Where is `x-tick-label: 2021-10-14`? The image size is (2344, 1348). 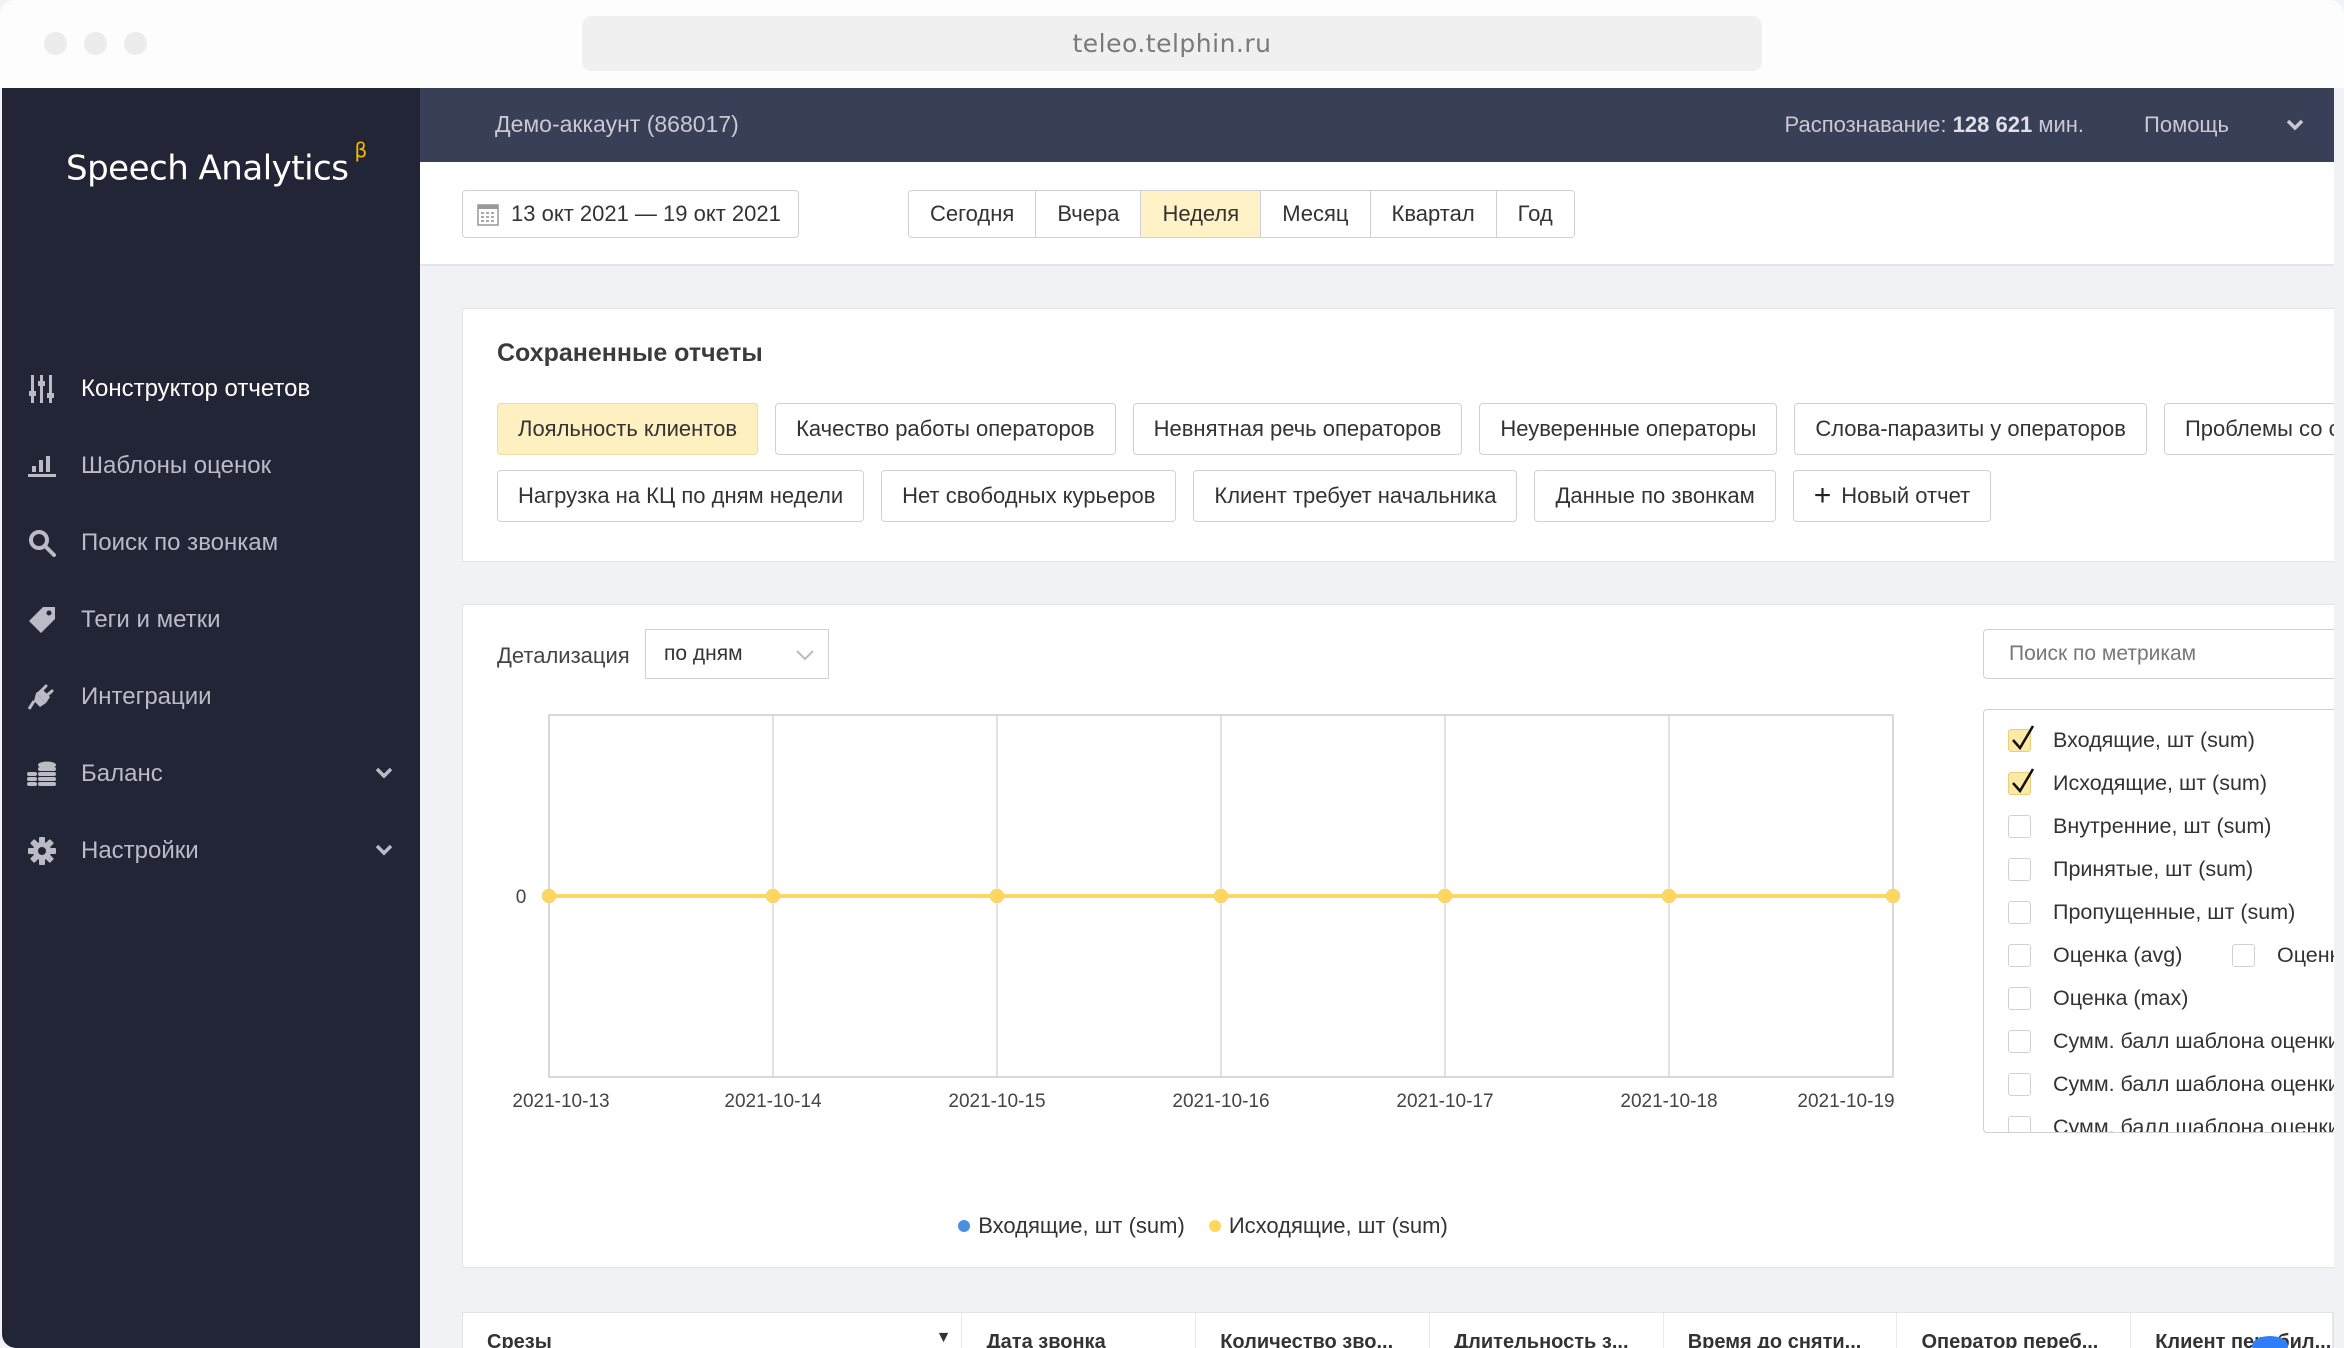 x-tick-label: 2021-10-14 is located at coordinates (773, 1101).